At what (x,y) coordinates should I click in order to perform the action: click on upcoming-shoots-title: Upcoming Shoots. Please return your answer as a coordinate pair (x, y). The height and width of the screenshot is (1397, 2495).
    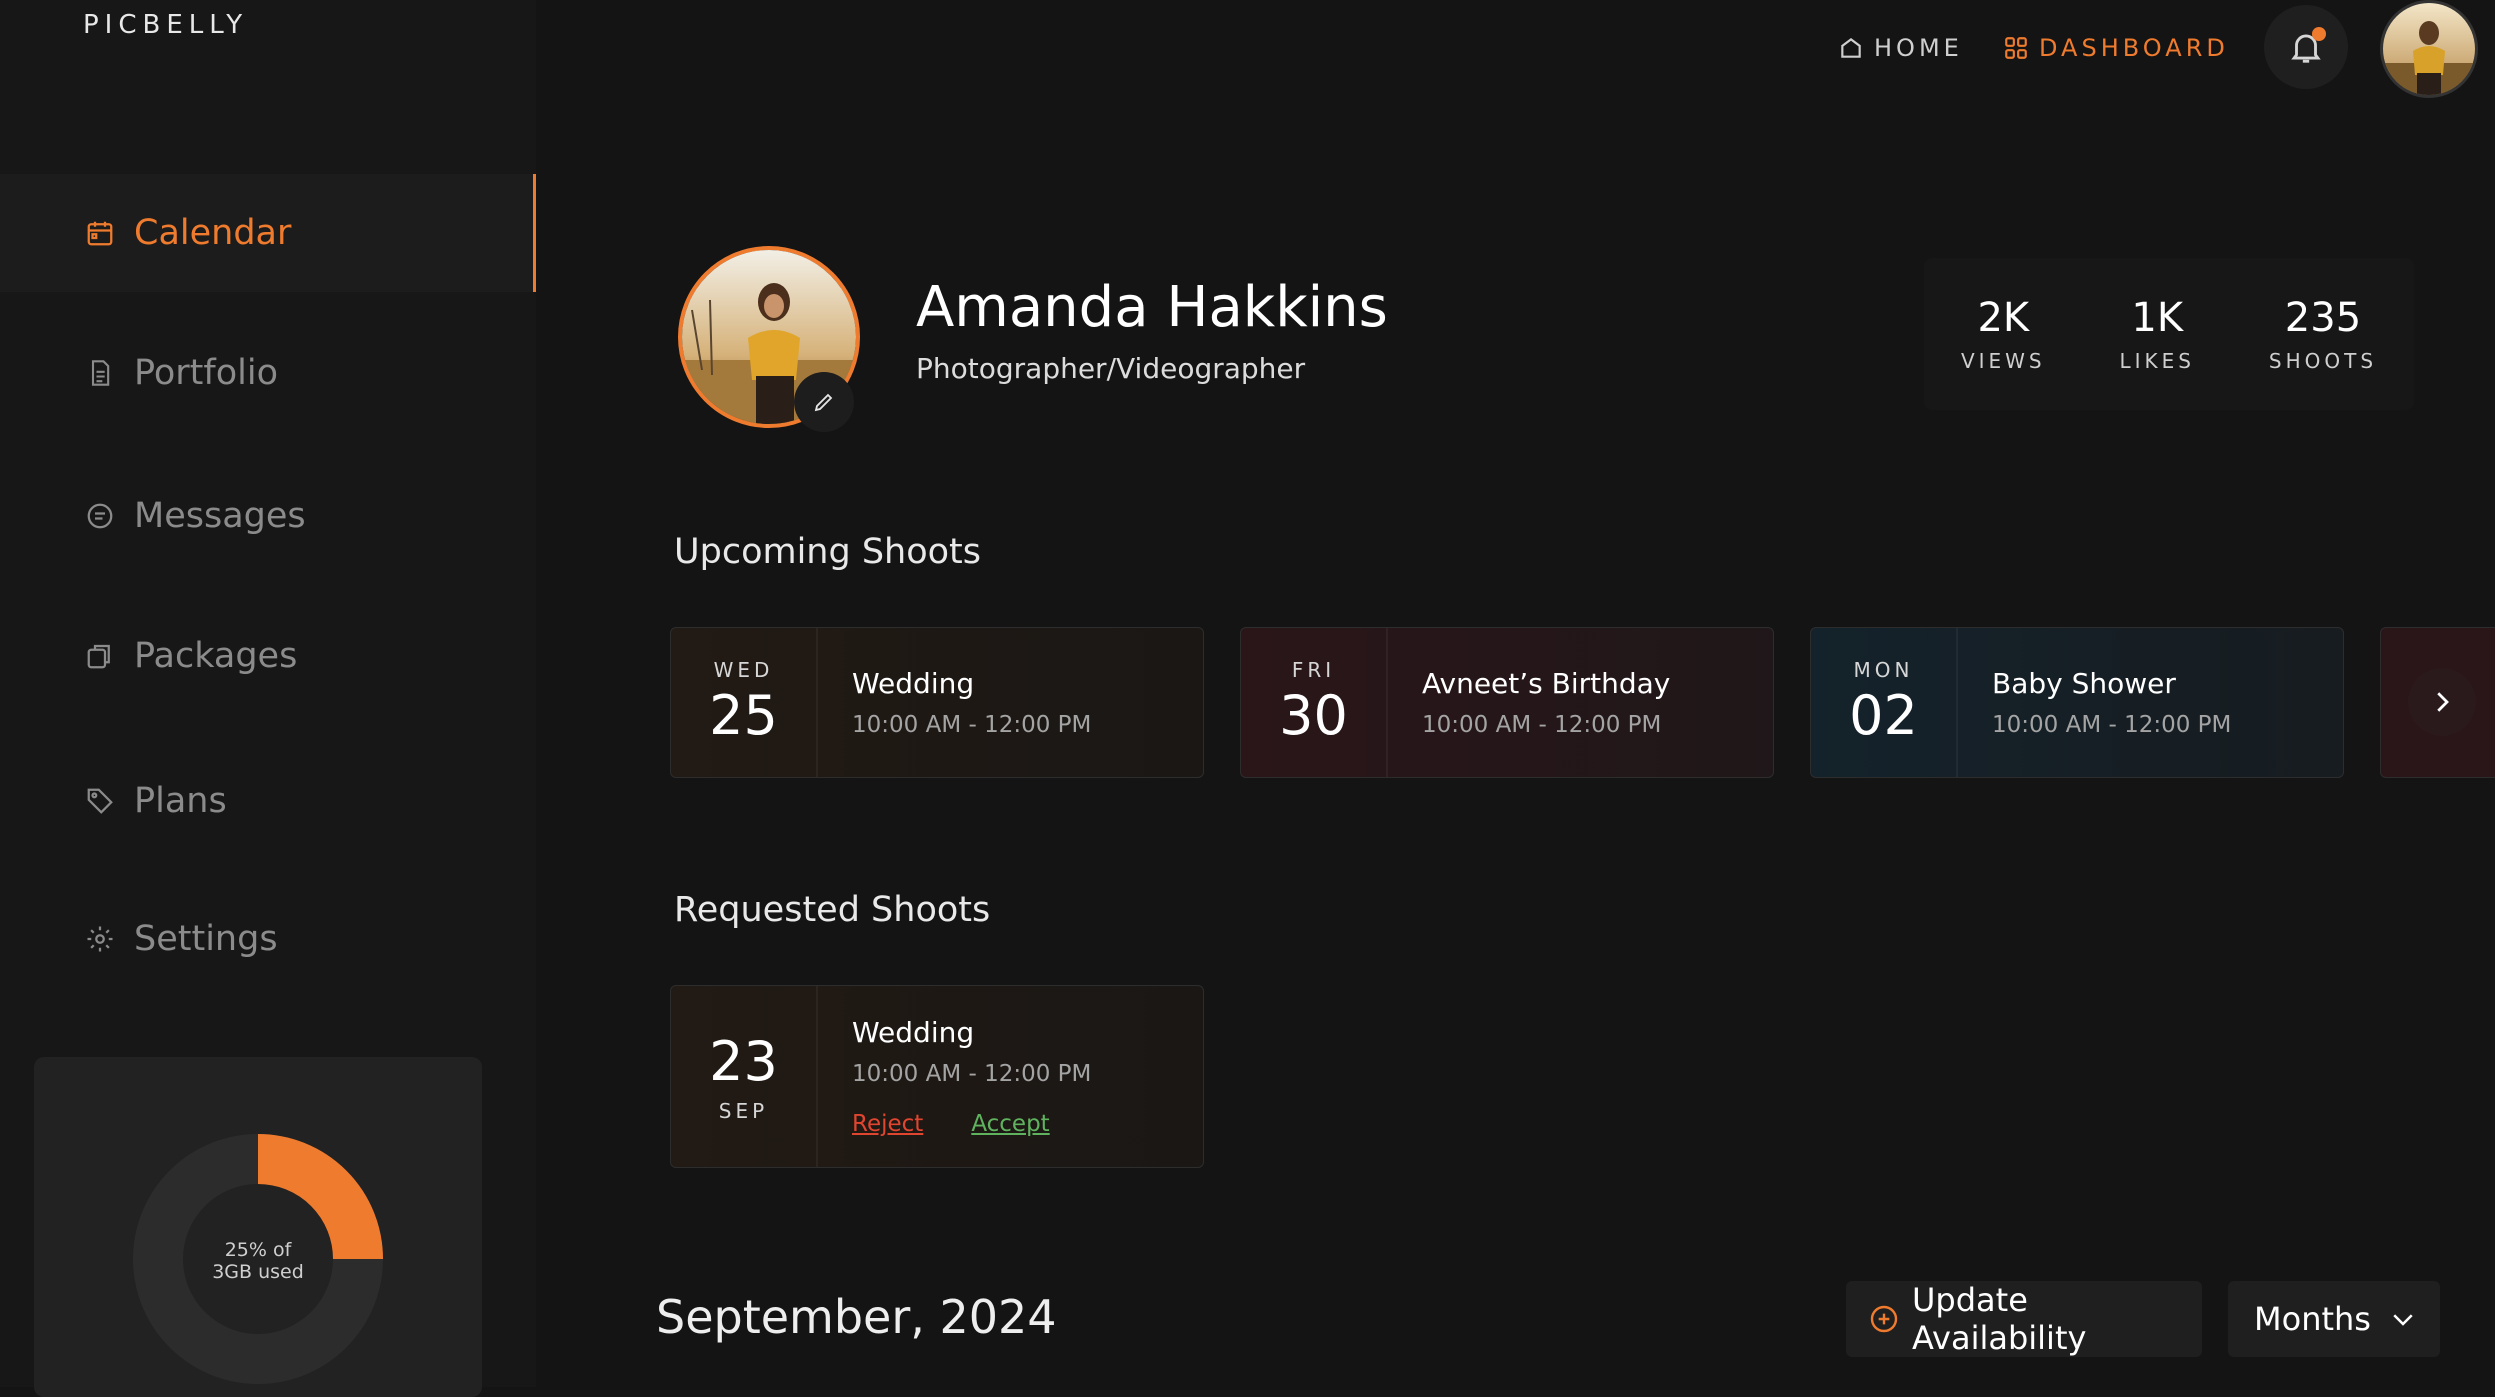
    Looking at the image, I should click on (828, 552).